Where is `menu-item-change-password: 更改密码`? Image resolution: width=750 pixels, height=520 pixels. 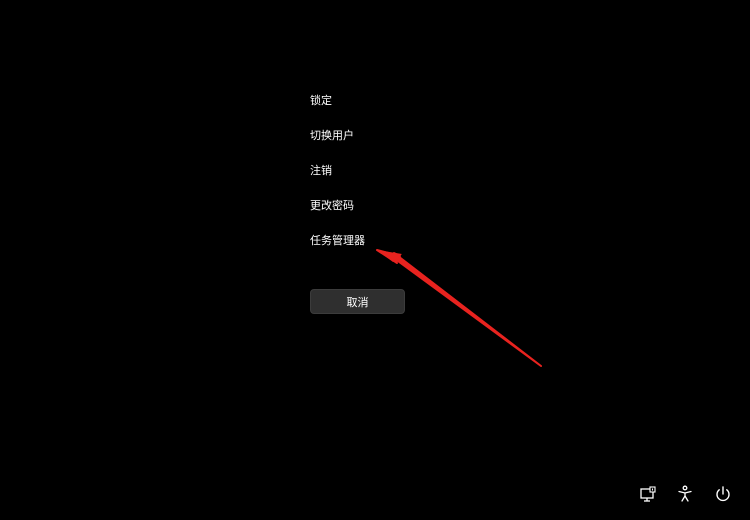 menu-item-change-password: 更改密码 is located at coordinates (337, 212).